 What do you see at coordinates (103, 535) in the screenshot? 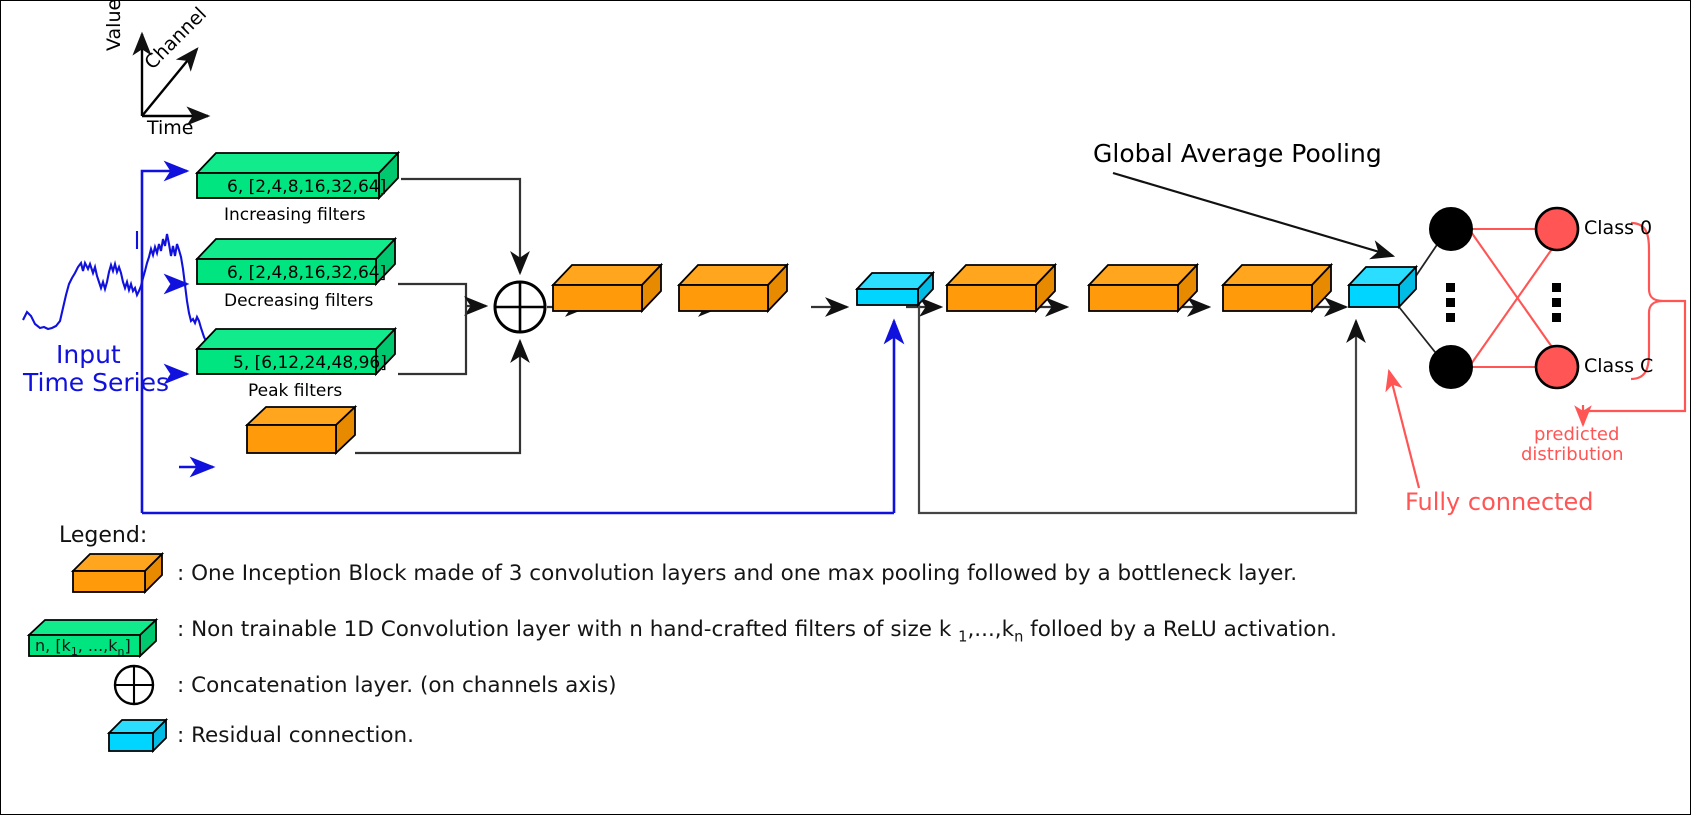
I see `legend-title: Legend:` at bounding box center [103, 535].